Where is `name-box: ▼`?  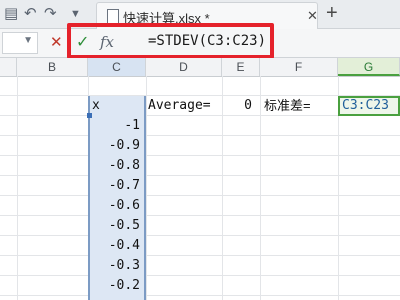 name-box: ▼ is located at coordinates (20, 43).